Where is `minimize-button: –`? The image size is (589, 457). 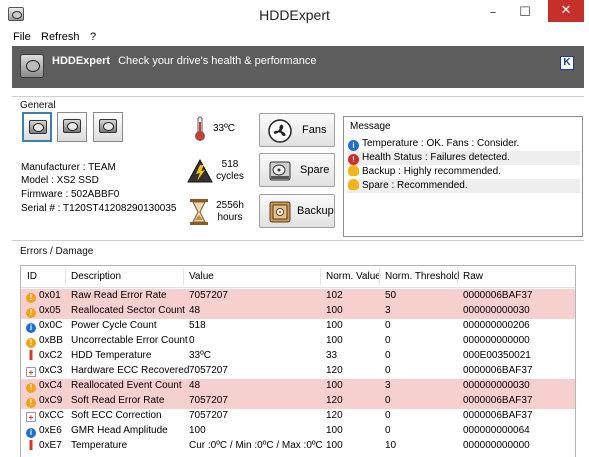 minimize-button: – is located at coordinates (493, 13).